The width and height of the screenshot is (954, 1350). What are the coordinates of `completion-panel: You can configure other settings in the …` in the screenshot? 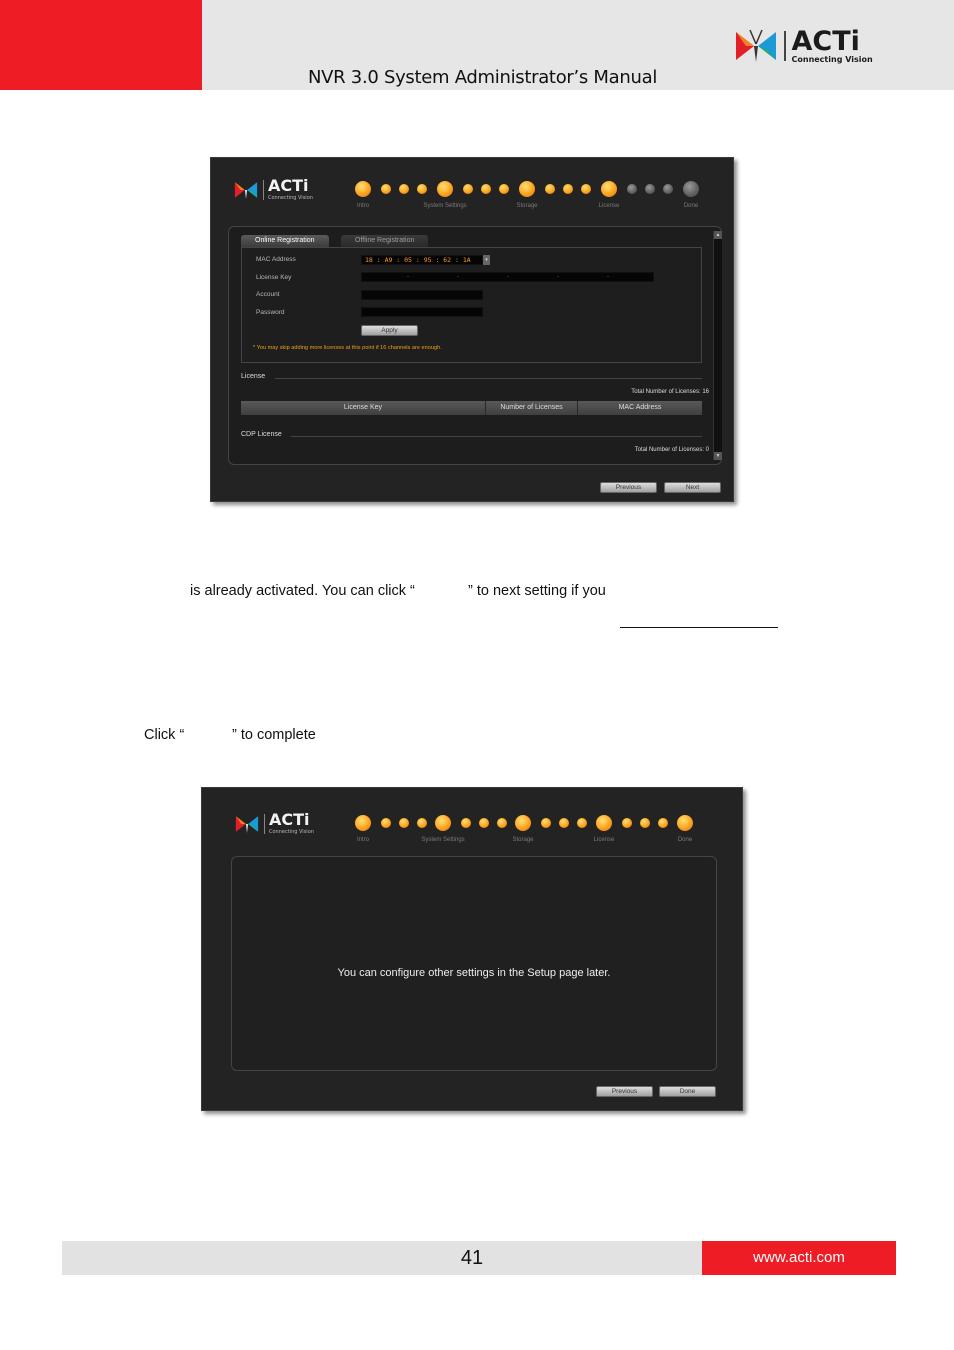 It's located at (474, 963).